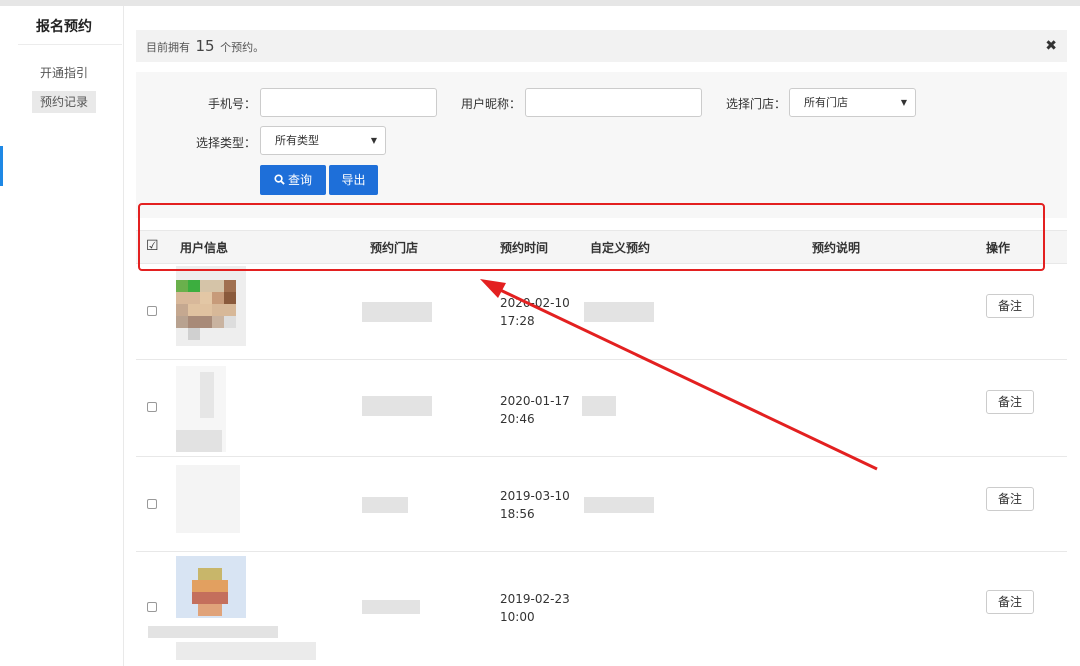 This screenshot has width=1080, height=666. What do you see at coordinates (64, 27) in the screenshot?
I see `sidebar-title: 报名预约` at bounding box center [64, 27].